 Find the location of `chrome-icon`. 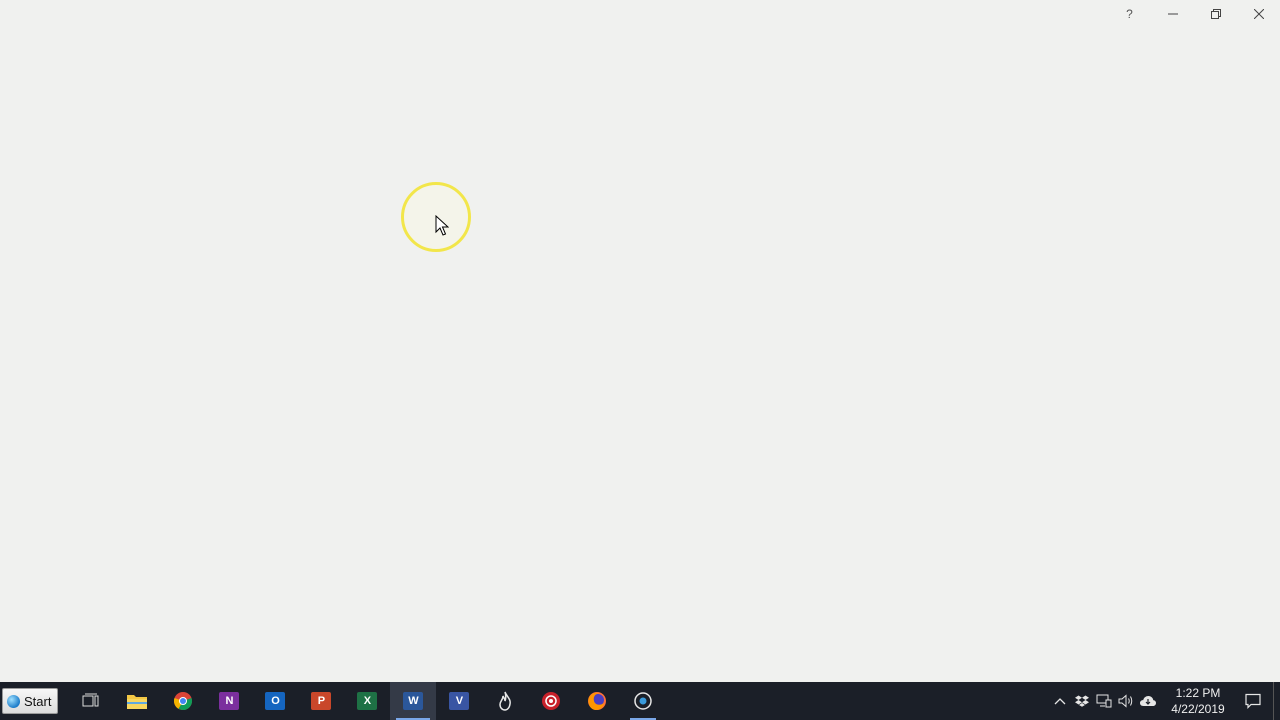

chrome-icon is located at coordinates (183, 701).